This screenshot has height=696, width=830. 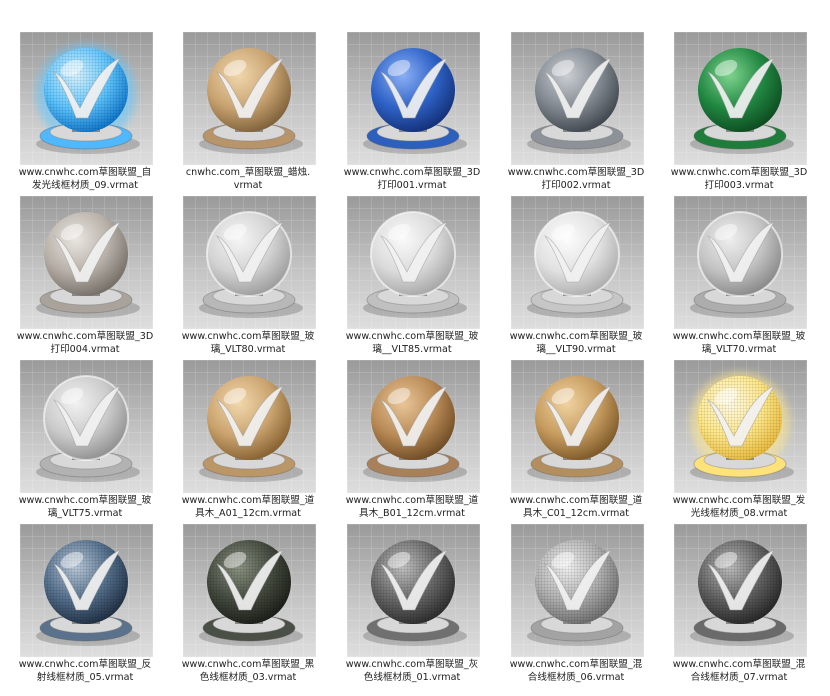 I want to click on caption-line-1: www.cnwhc.com草图联盟_黑, so click(x=248, y=664).